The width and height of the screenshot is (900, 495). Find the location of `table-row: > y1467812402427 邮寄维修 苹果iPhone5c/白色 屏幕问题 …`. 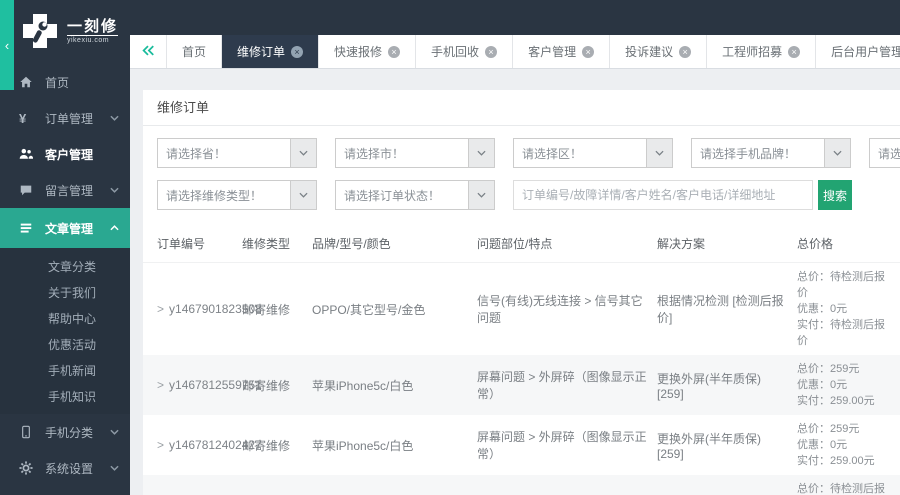

table-row: > y1467812402427 邮寄维修 苹果iPhone5c/白色 屏幕问题 … is located at coordinates (521, 445).